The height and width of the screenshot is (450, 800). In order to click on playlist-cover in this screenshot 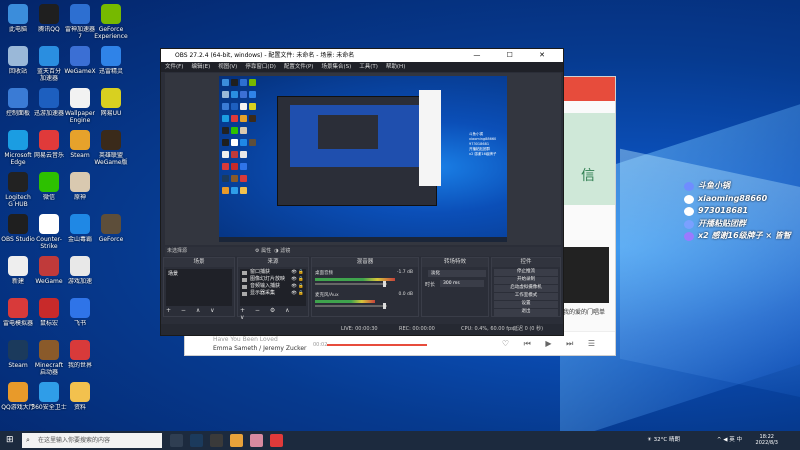, I will do `click(586, 275)`.